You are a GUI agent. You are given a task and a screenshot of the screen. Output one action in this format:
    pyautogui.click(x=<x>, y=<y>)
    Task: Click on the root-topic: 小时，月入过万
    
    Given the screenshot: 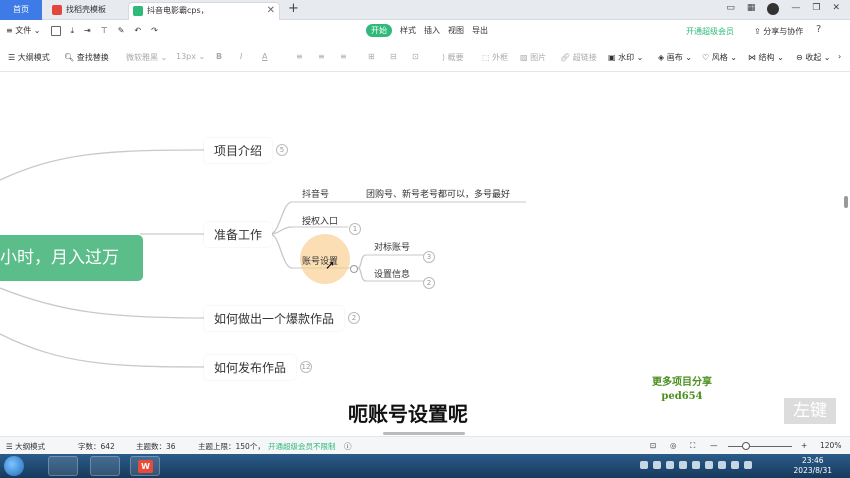 What is the action you would take?
    pyautogui.click(x=71, y=258)
    